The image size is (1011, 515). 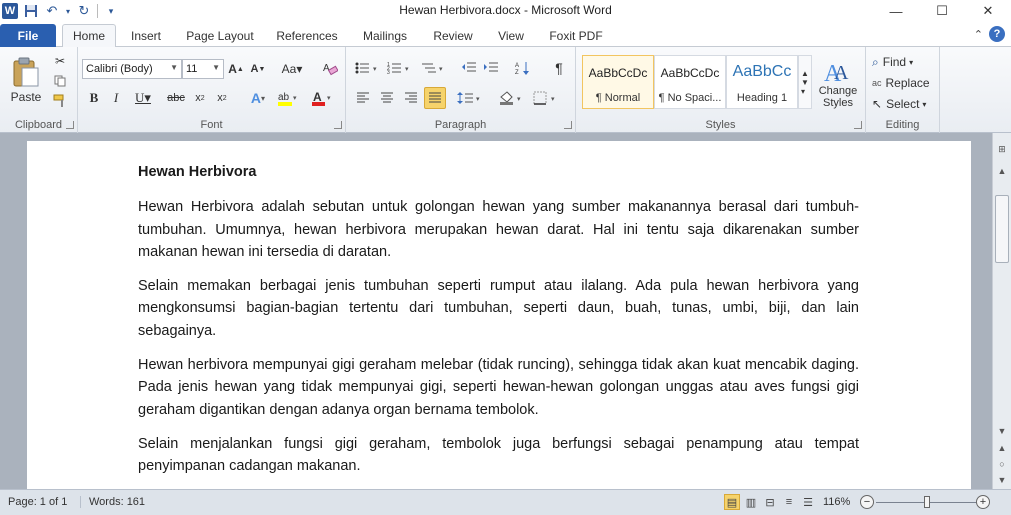 What do you see at coordinates (338, 125) in the screenshot?
I see `font-dialog-launcher` at bounding box center [338, 125].